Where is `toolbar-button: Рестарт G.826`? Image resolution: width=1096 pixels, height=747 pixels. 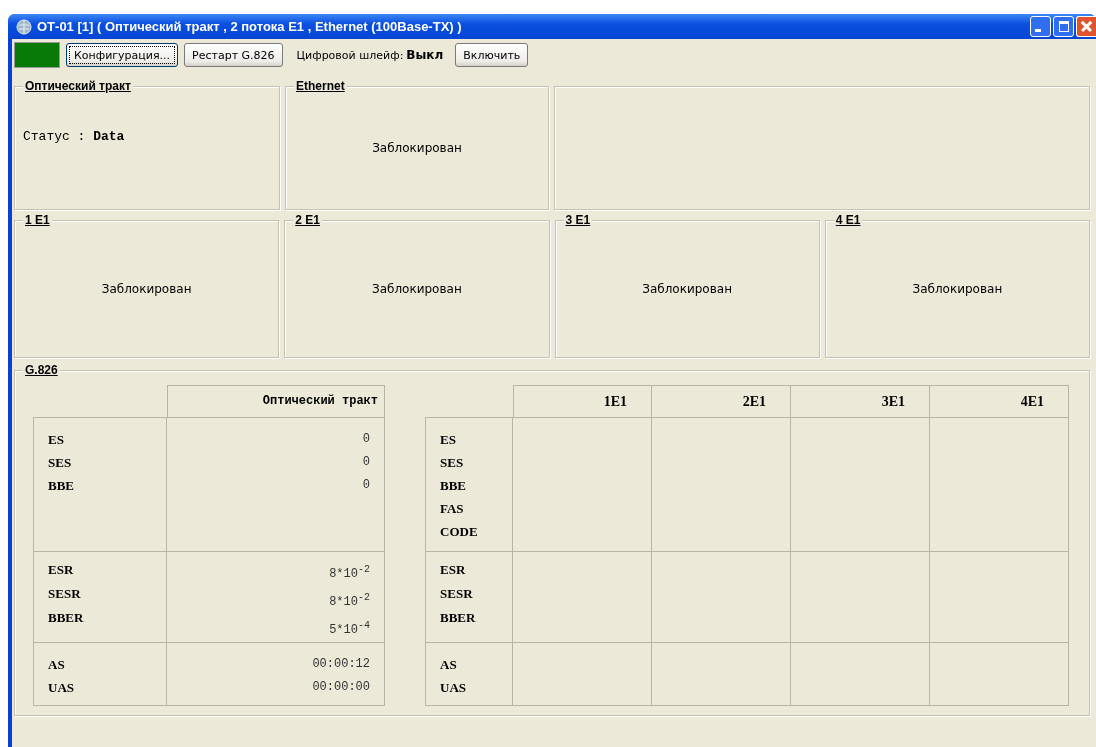
toolbar-button: Рестарт G.826 is located at coordinates (233, 55).